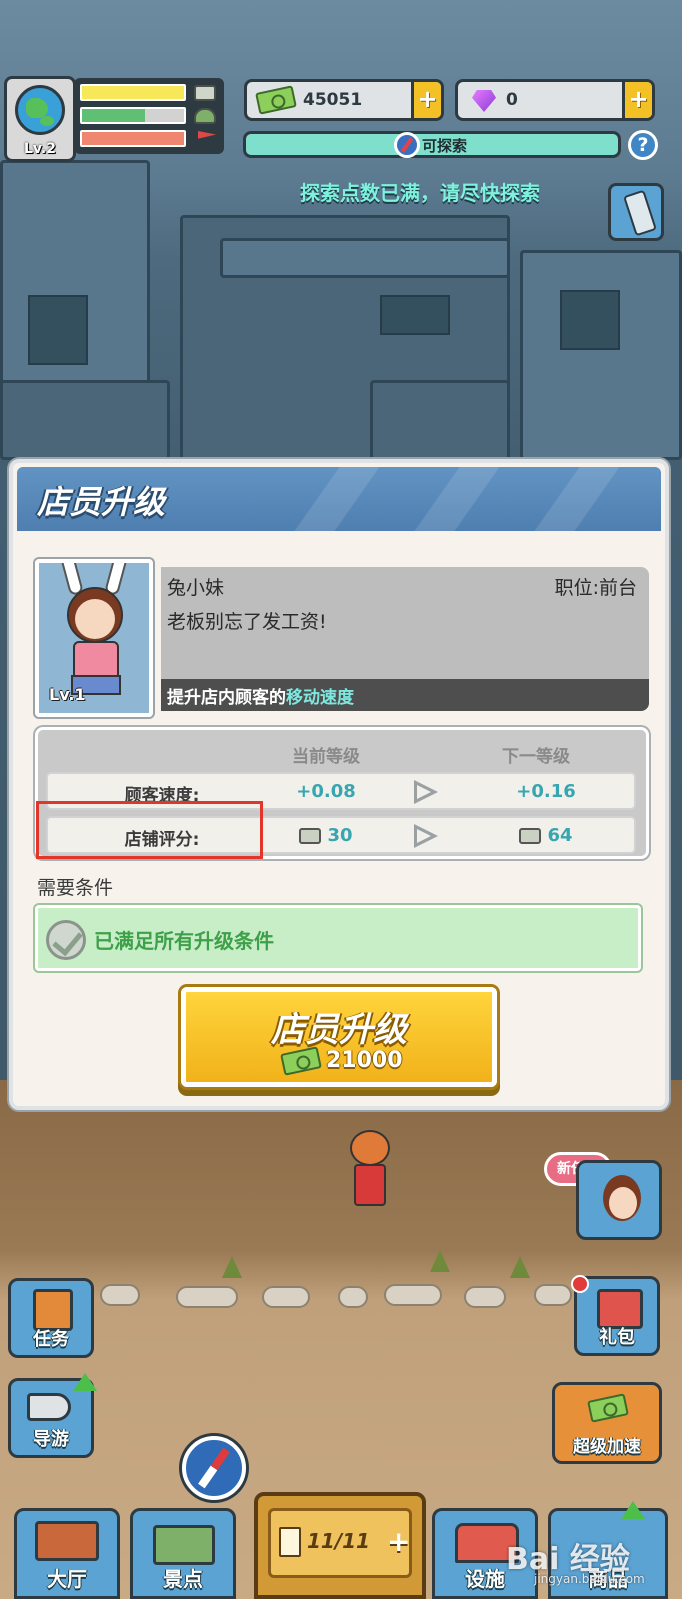  What do you see at coordinates (580, 1284) in the screenshot?
I see `notification-dot` at bounding box center [580, 1284].